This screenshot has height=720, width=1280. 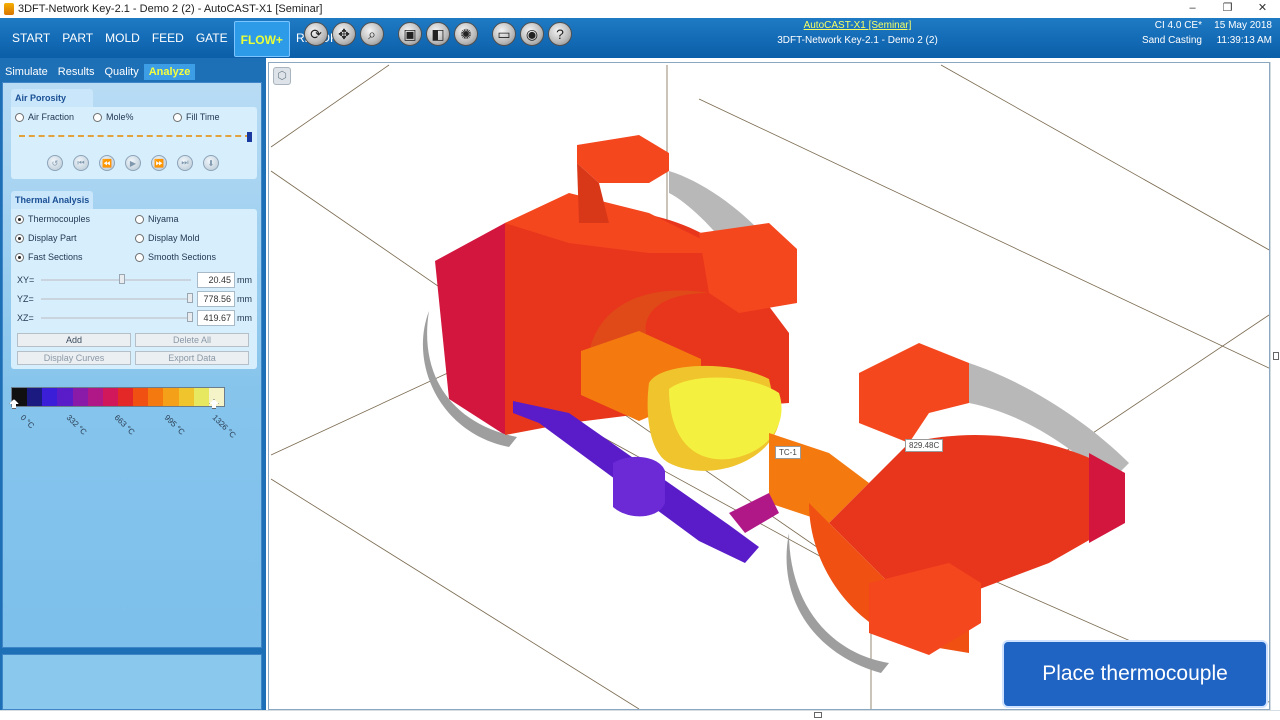 I want to click on camera-icon: ◉, so click(x=532, y=34).